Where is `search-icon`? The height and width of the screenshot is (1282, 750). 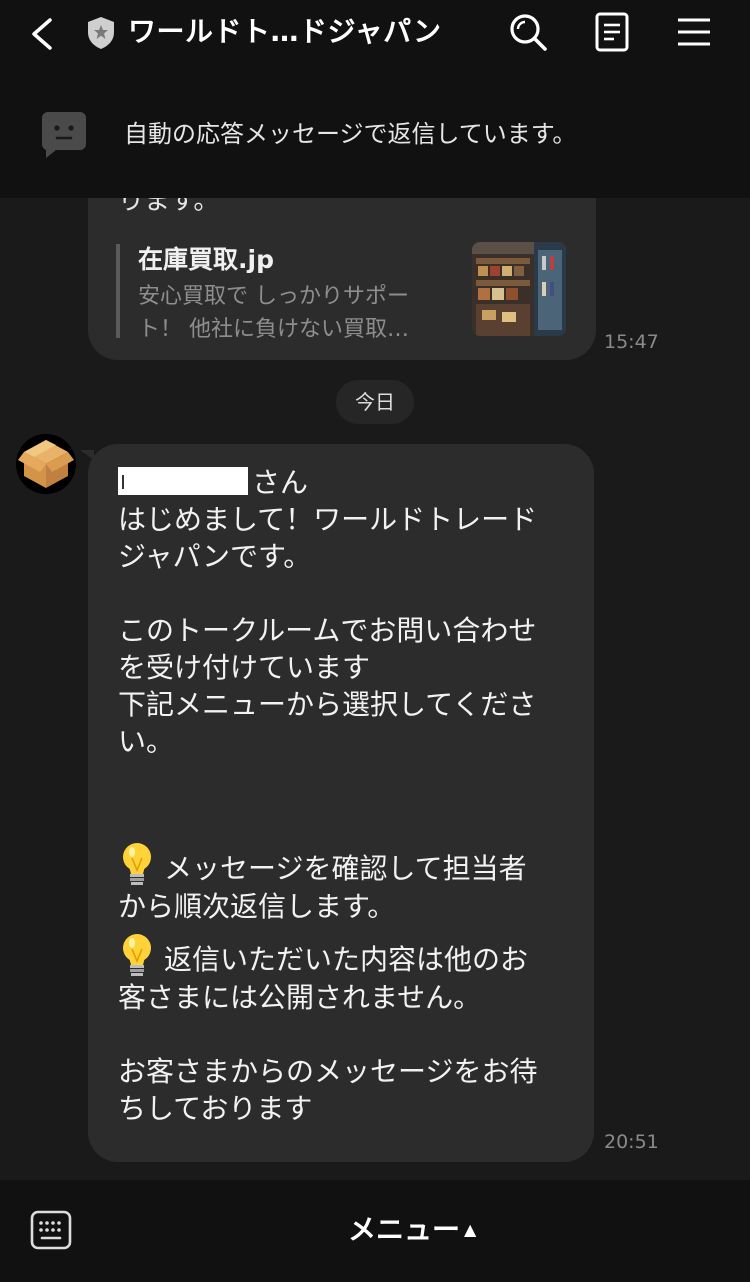 search-icon is located at coordinates (528, 32).